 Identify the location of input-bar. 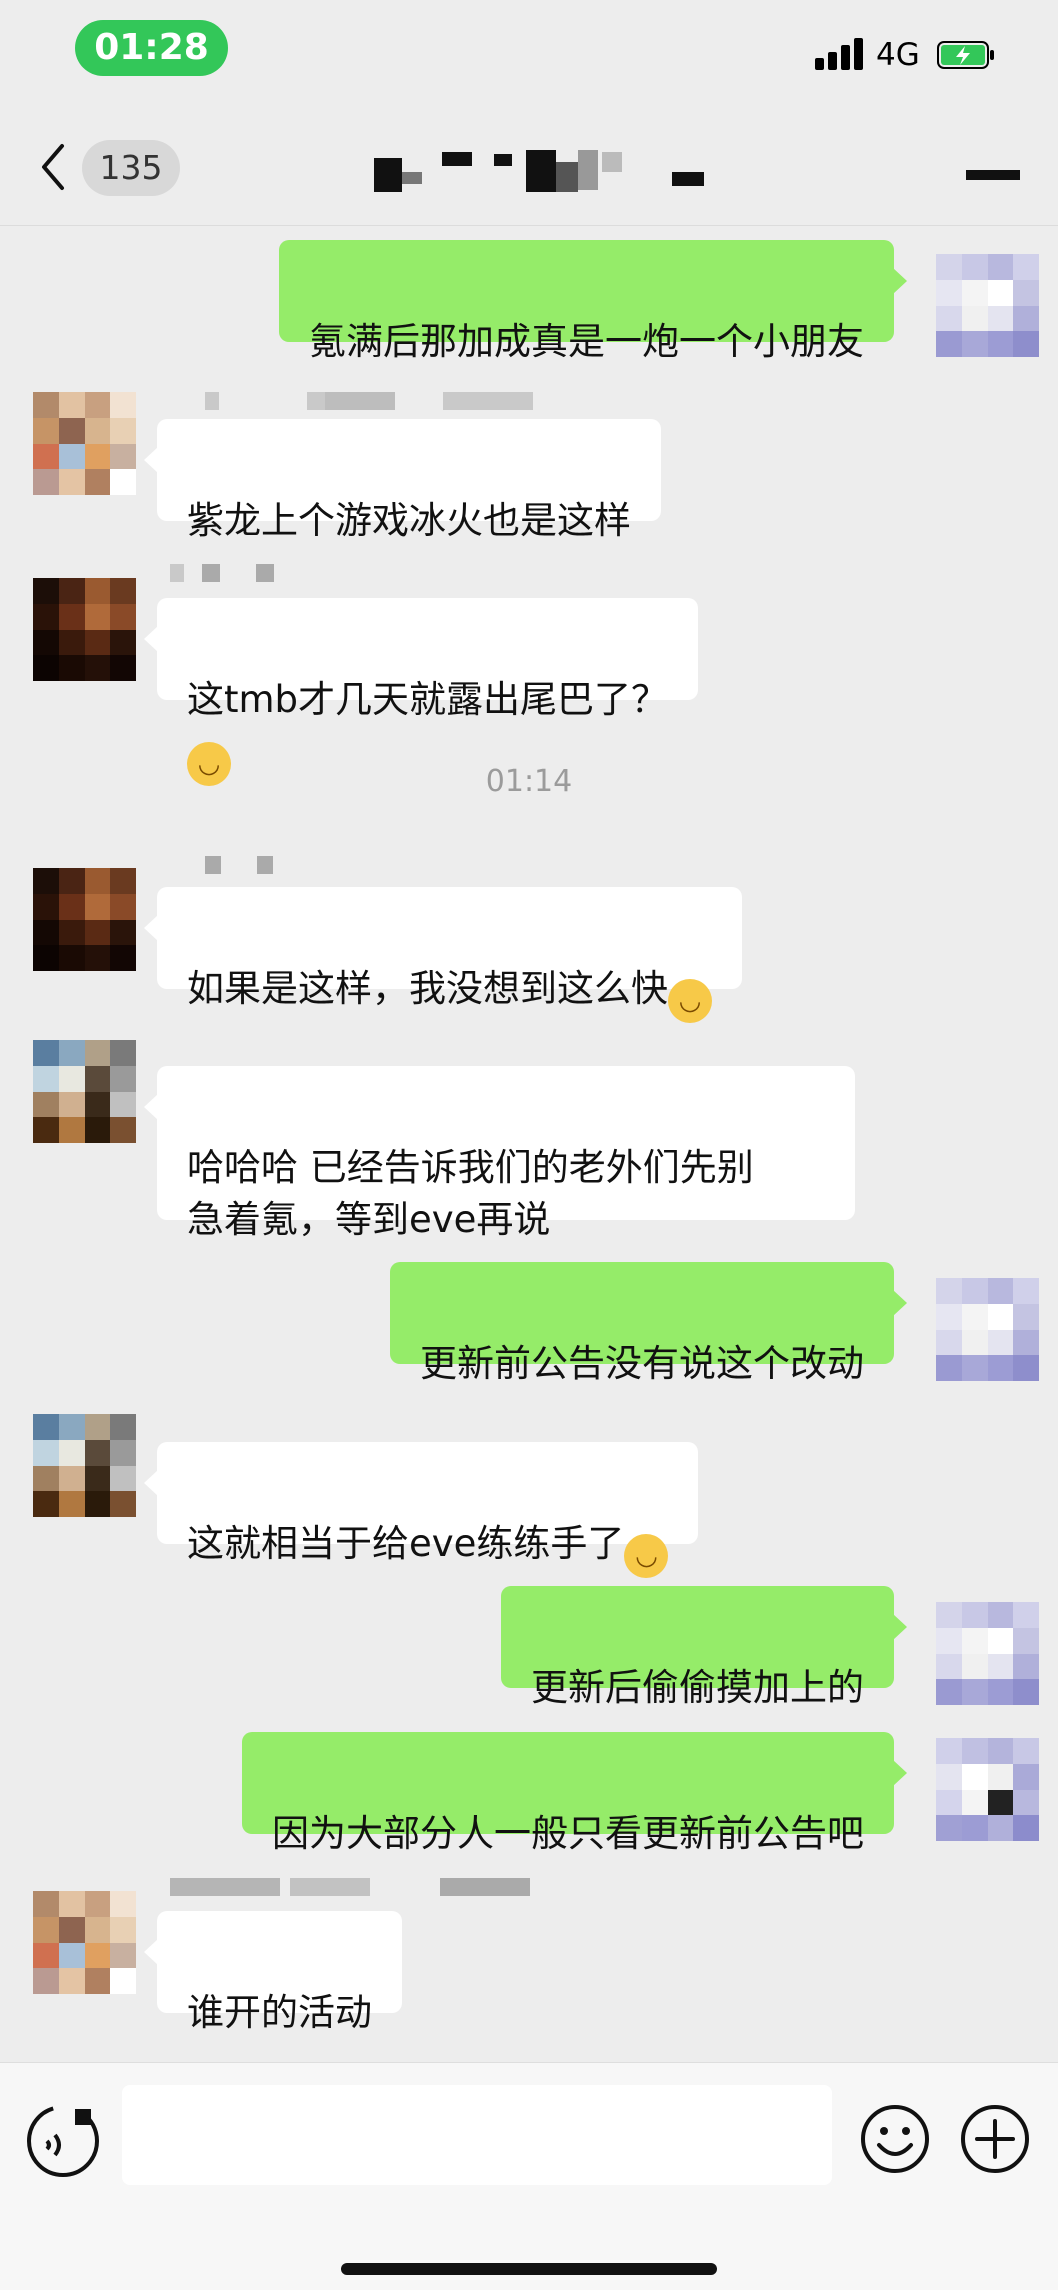
(529, 2176).